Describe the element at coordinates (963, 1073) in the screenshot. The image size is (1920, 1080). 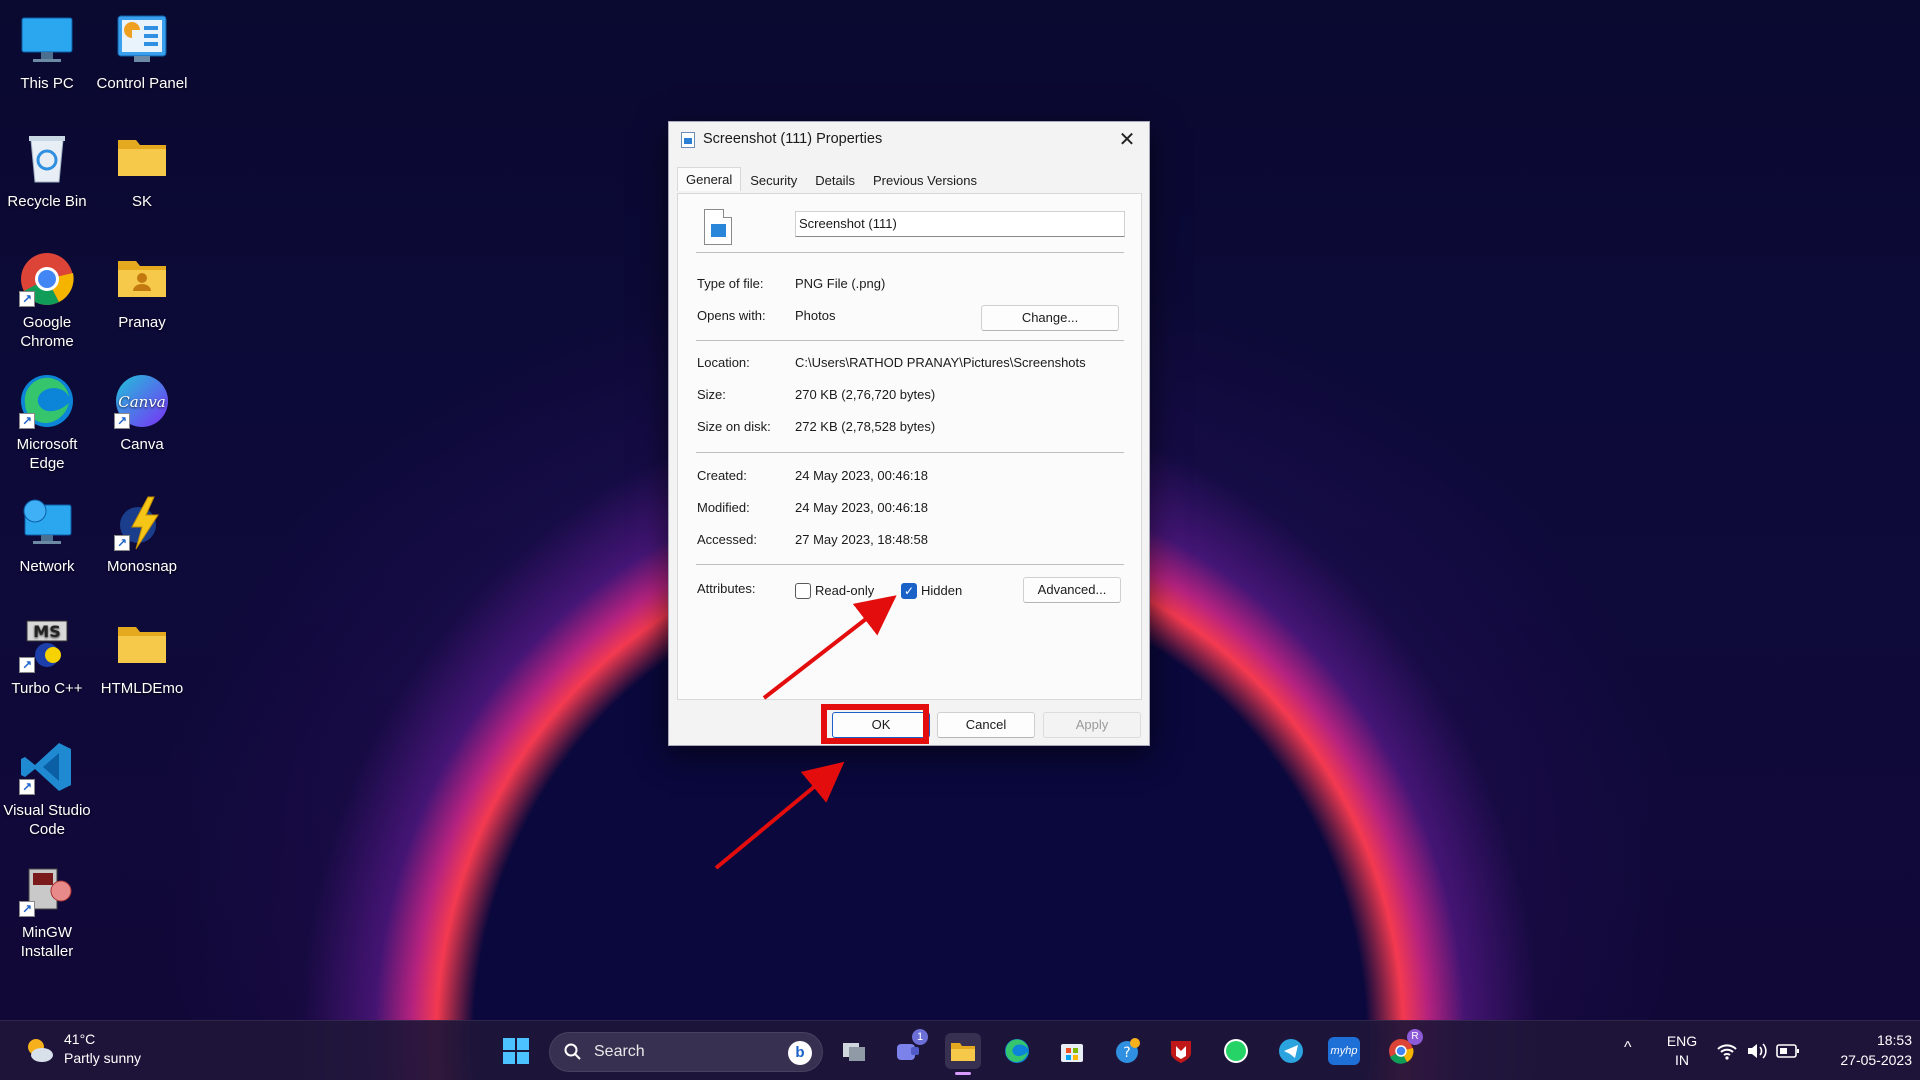
I see `active-app-indicator` at that location.